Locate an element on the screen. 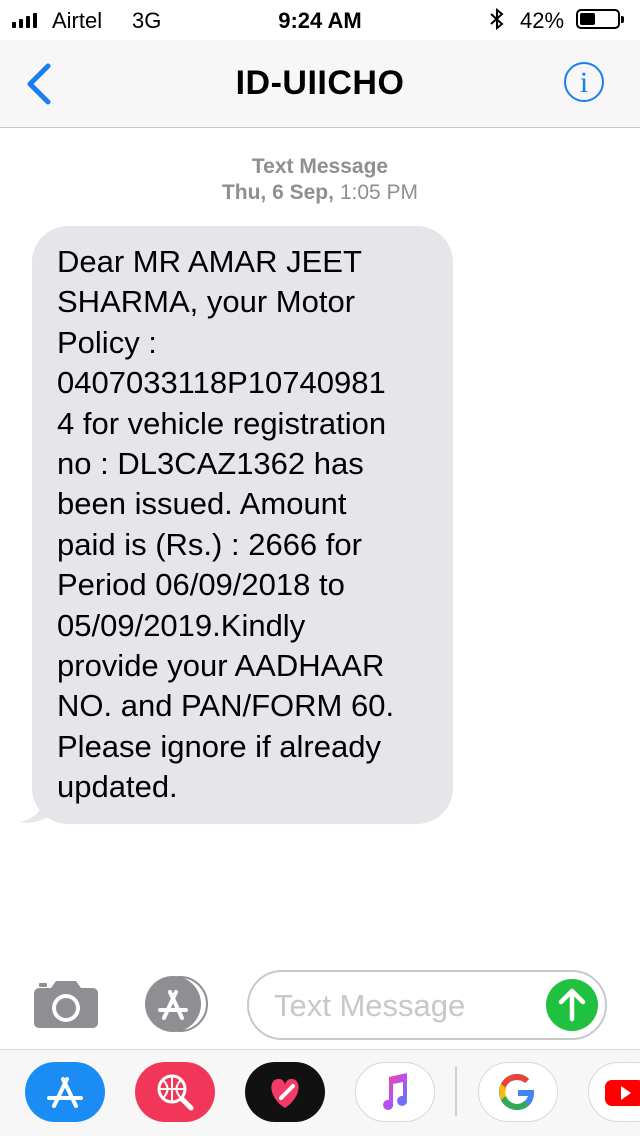 This screenshot has width=640, height=1136. conversation-header: ID-UIICHO i is located at coordinates (320, 84).